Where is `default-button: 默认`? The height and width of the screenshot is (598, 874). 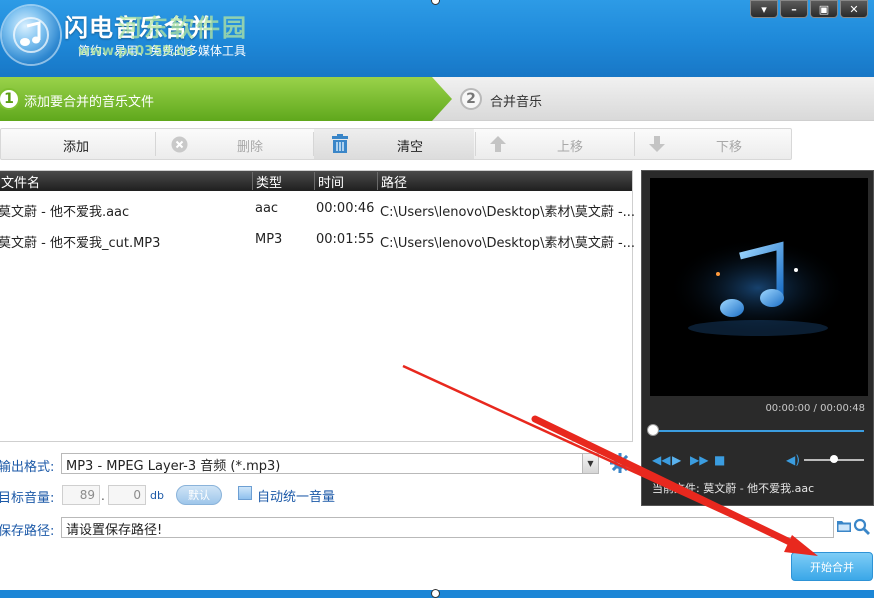
default-button: 默认 is located at coordinates (199, 495).